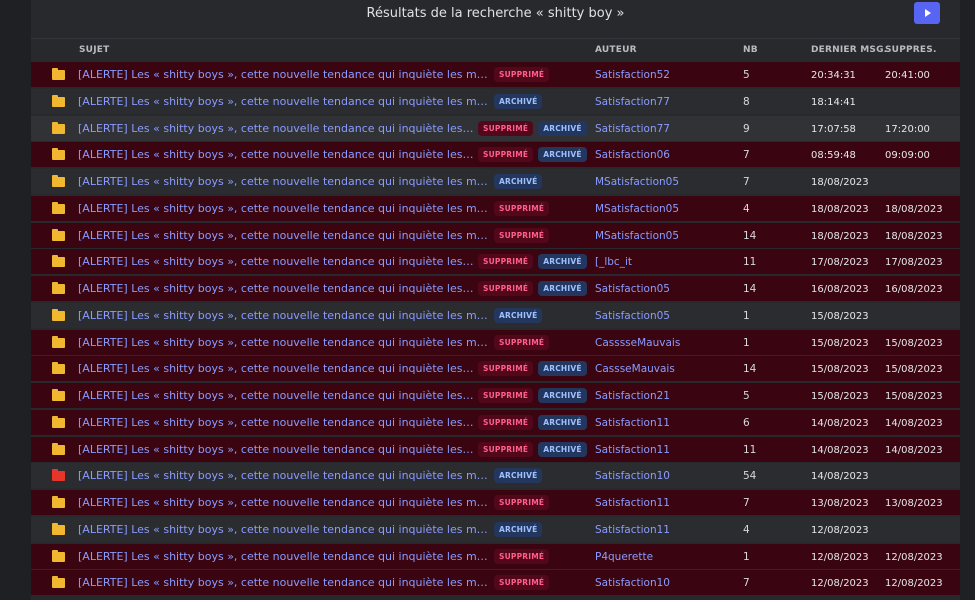 This screenshot has width=975, height=600. Describe the element at coordinates (613, 262) in the screenshot. I see `topic-author-link: [_lbc_it` at that location.